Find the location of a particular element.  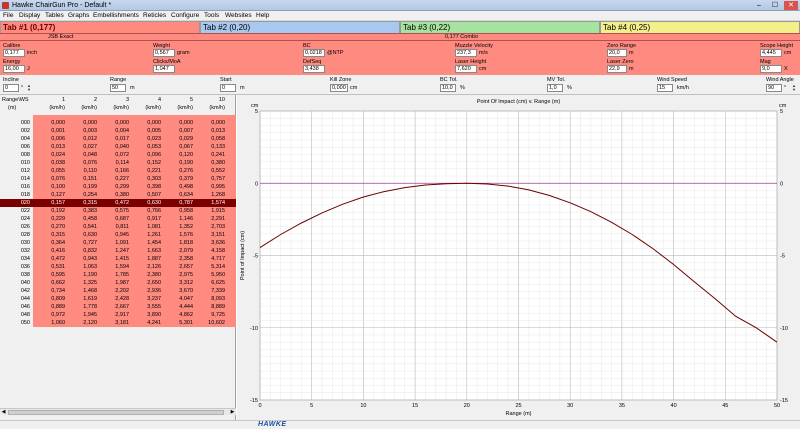

table-cell: 0,120 is located at coordinates (186, 155).